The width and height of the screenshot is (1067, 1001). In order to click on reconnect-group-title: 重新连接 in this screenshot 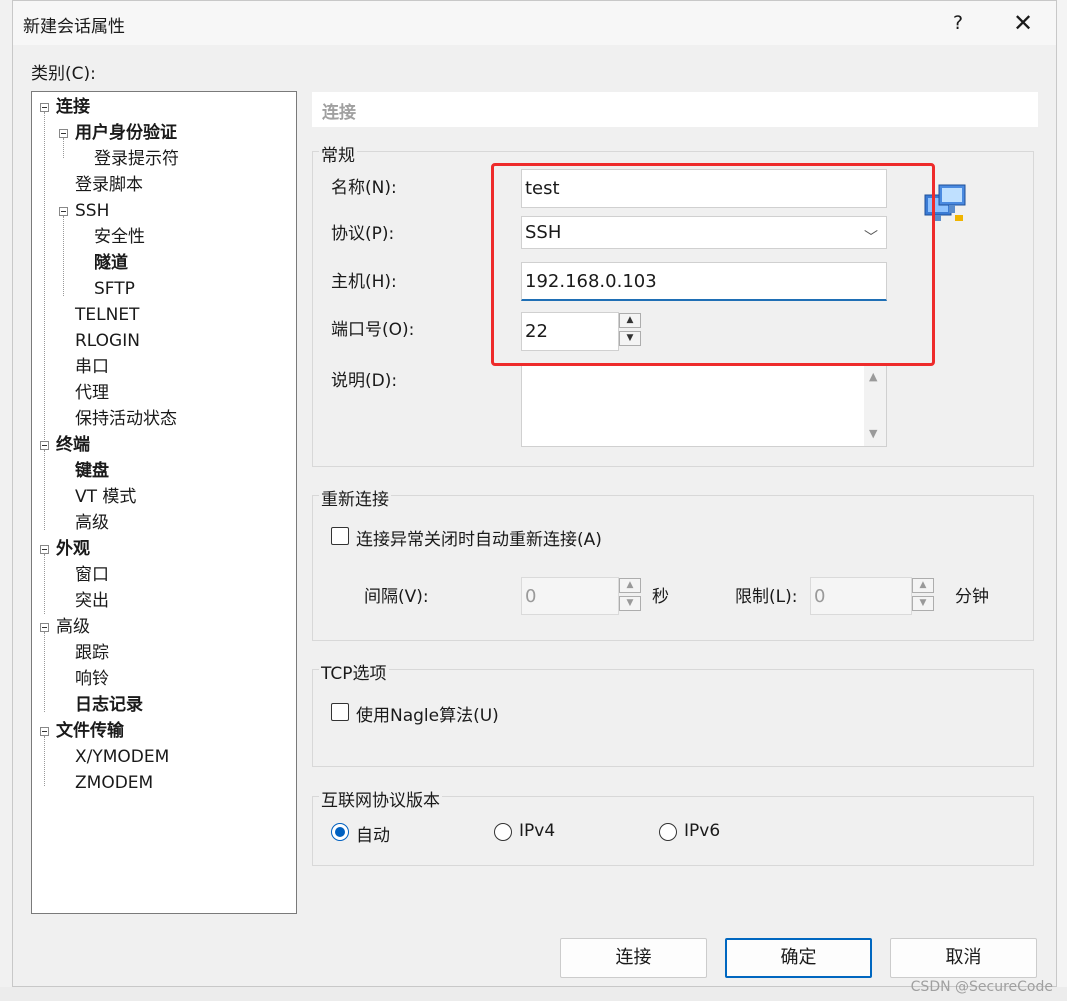, I will do `click(355, 497)`.